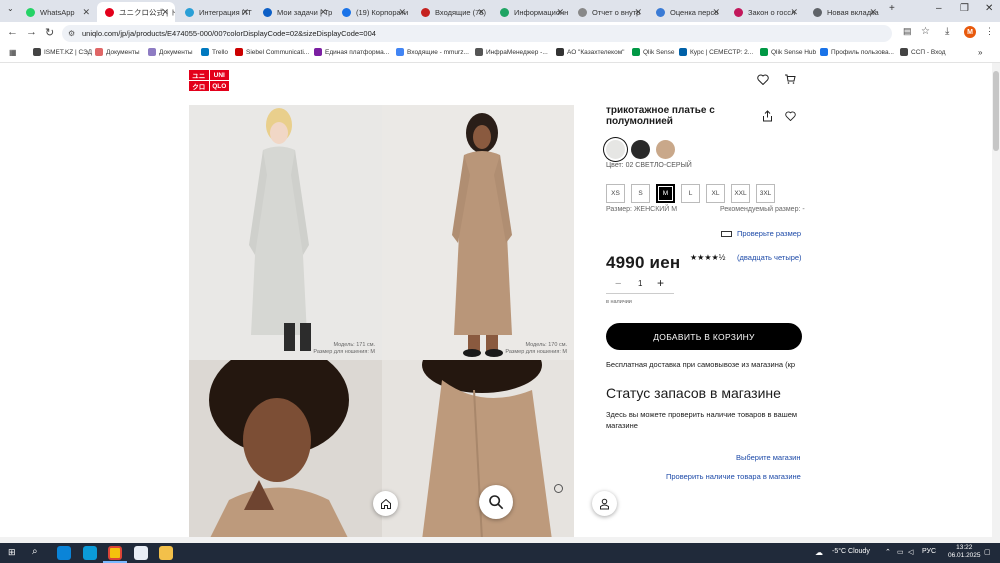 The image size is (1000, 563). I want to click on product-photo-beige: Модель: 170 см. Размер для ношения: M, so click(478, 232).